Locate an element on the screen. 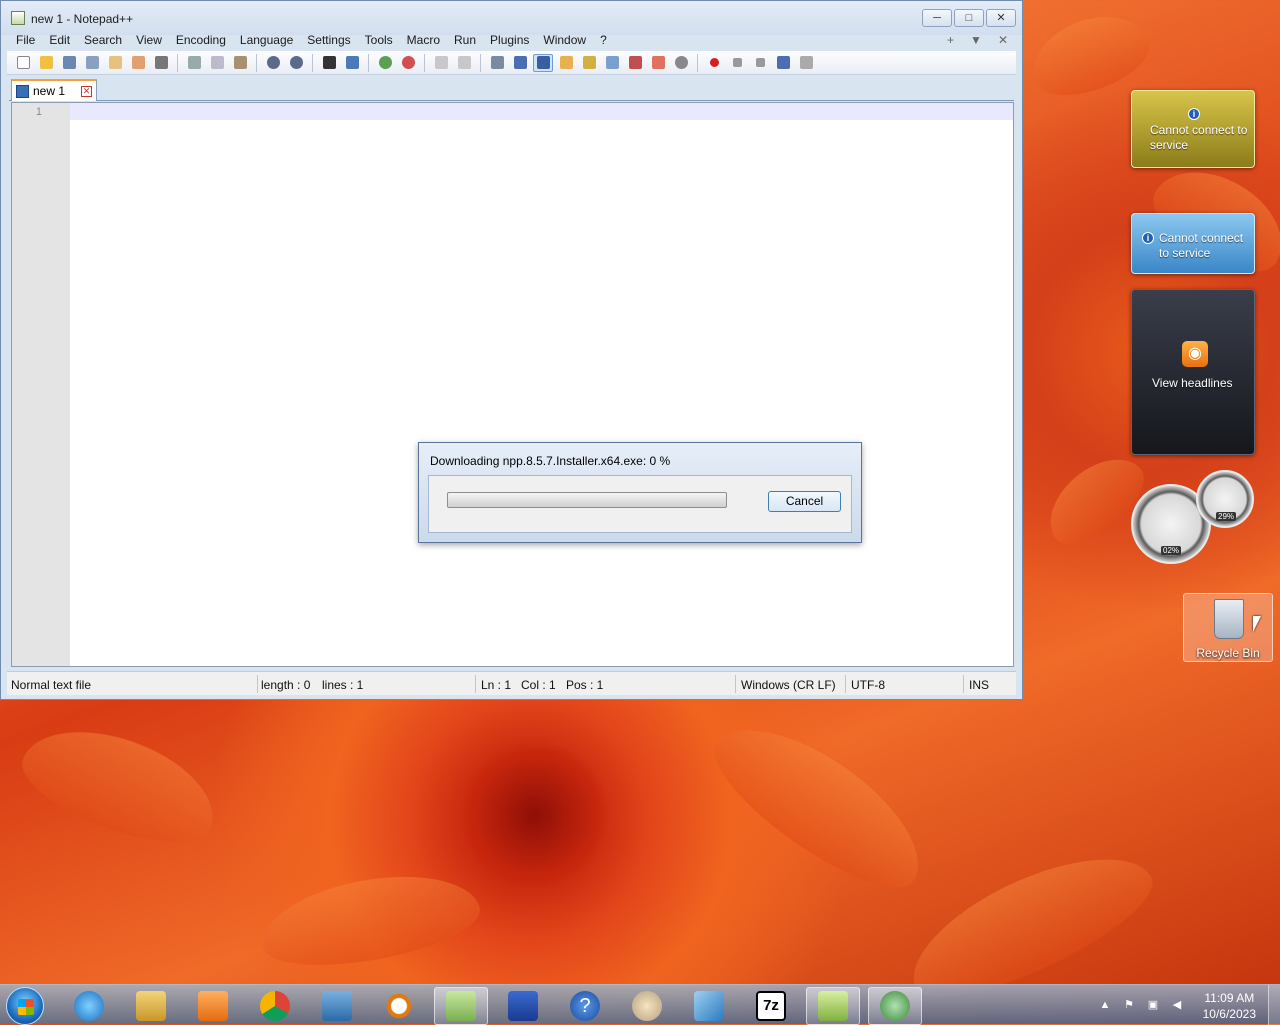 Image resolution: width=1280 pixels, height=1025 pixels. memory-meter-gadget: 29% is located at coordinates (1225, 499).